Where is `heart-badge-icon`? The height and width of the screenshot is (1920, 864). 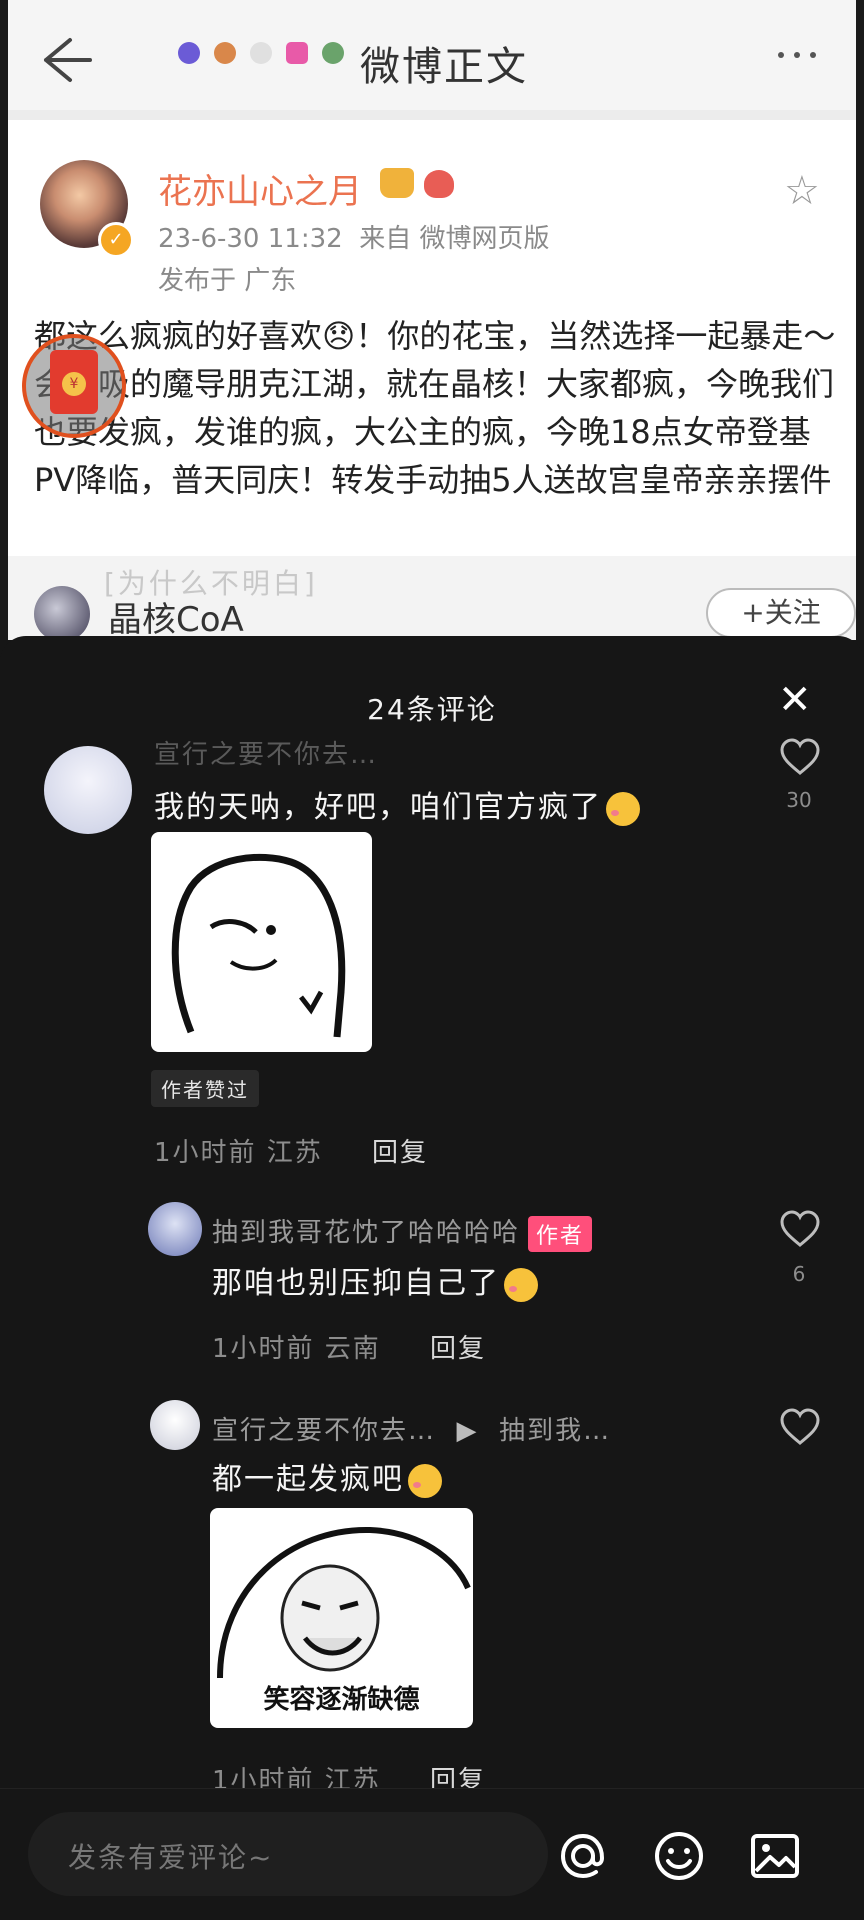
heart-badge-icon is located at coordinates (439, 184).